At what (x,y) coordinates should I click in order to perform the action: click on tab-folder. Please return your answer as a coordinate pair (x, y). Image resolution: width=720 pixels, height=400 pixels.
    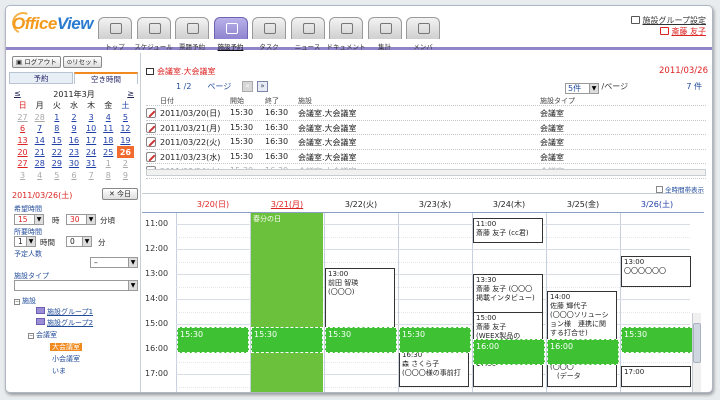
    Looking at the image, I should click on (192, 28).